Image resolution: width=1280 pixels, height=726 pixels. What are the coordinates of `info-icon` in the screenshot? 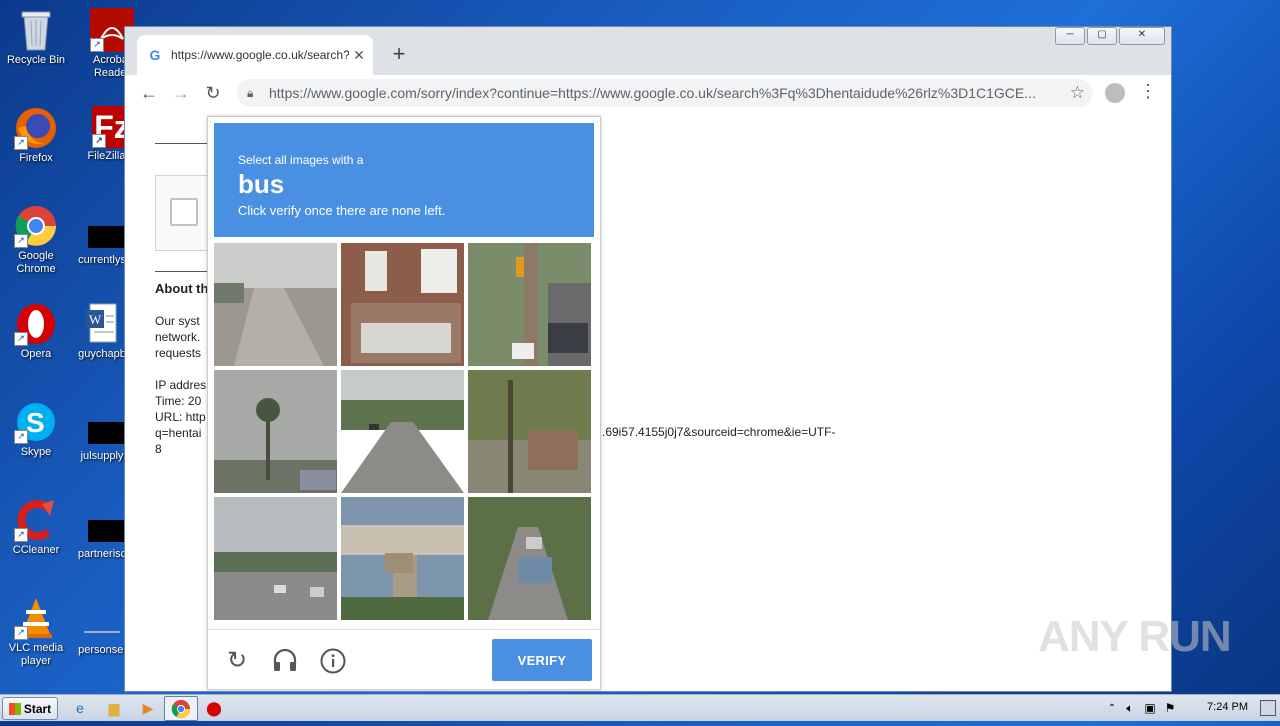 It's located at (333, 661).